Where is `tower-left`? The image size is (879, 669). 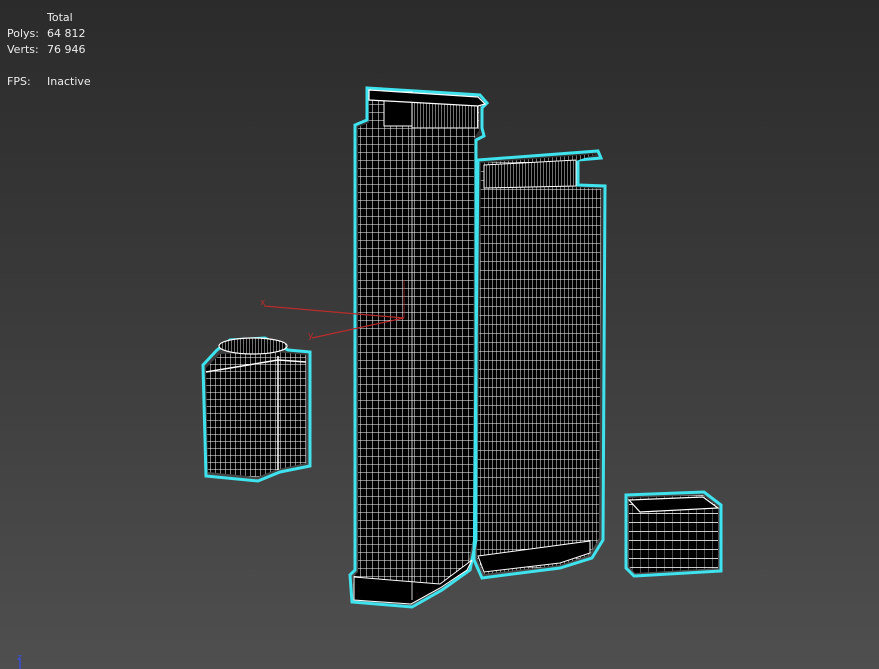 tower-left is located at coordinates (419, 347).